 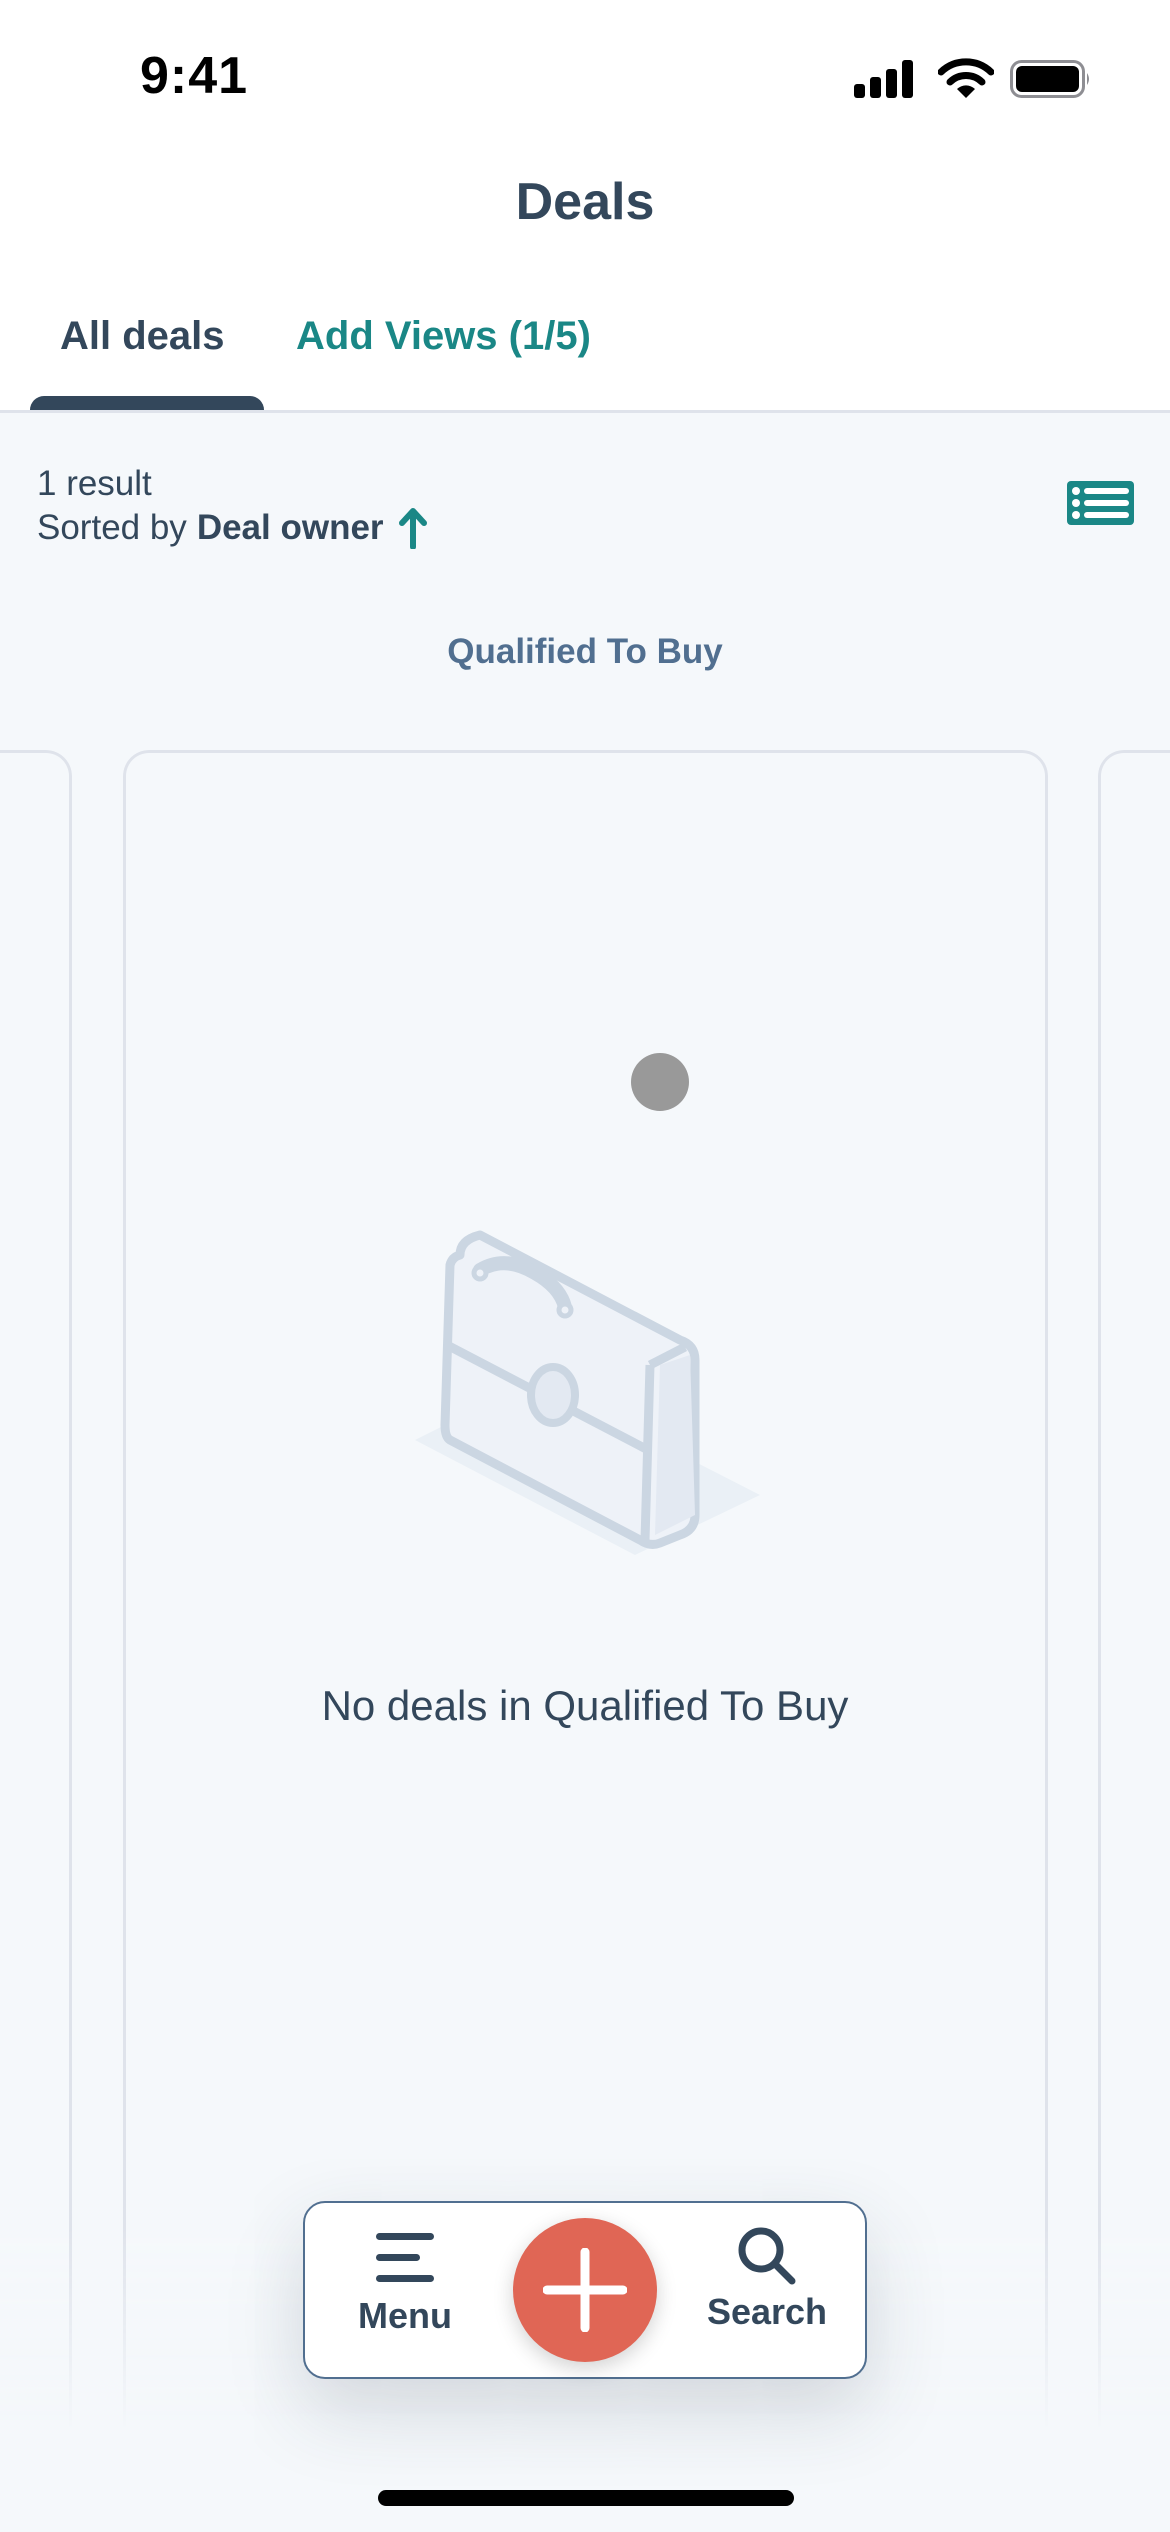 What do you see at coordinates (585, 411) in the screenshot?
I see `header-divider` at bounding box center [585, 411].